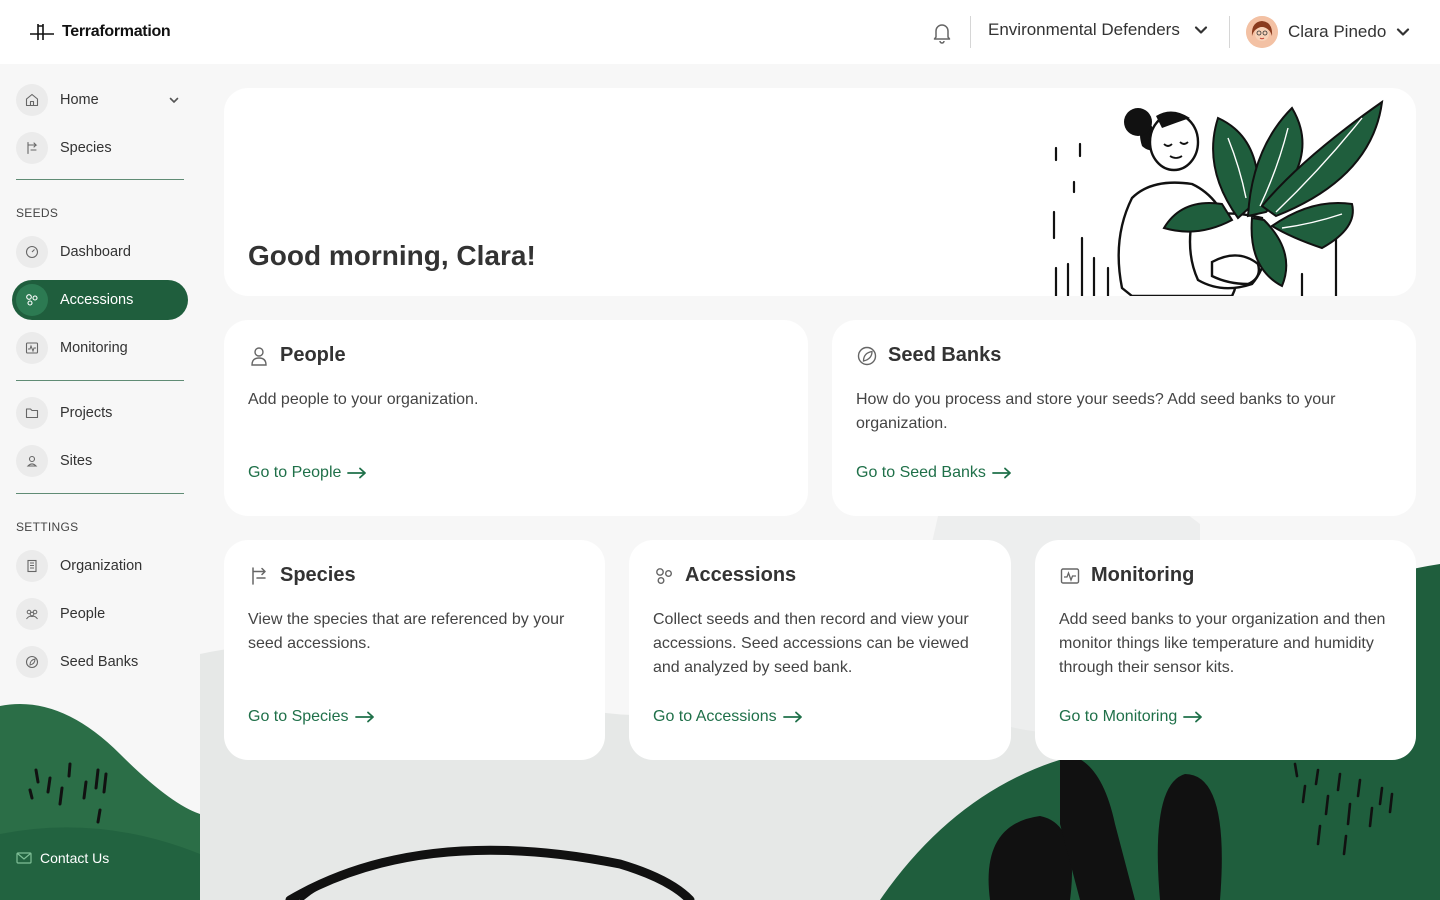 Image resolution: width=1440 pixels, height=900 pixels. I want to click on seed-bank-icon-wrap, so click(32, 662).